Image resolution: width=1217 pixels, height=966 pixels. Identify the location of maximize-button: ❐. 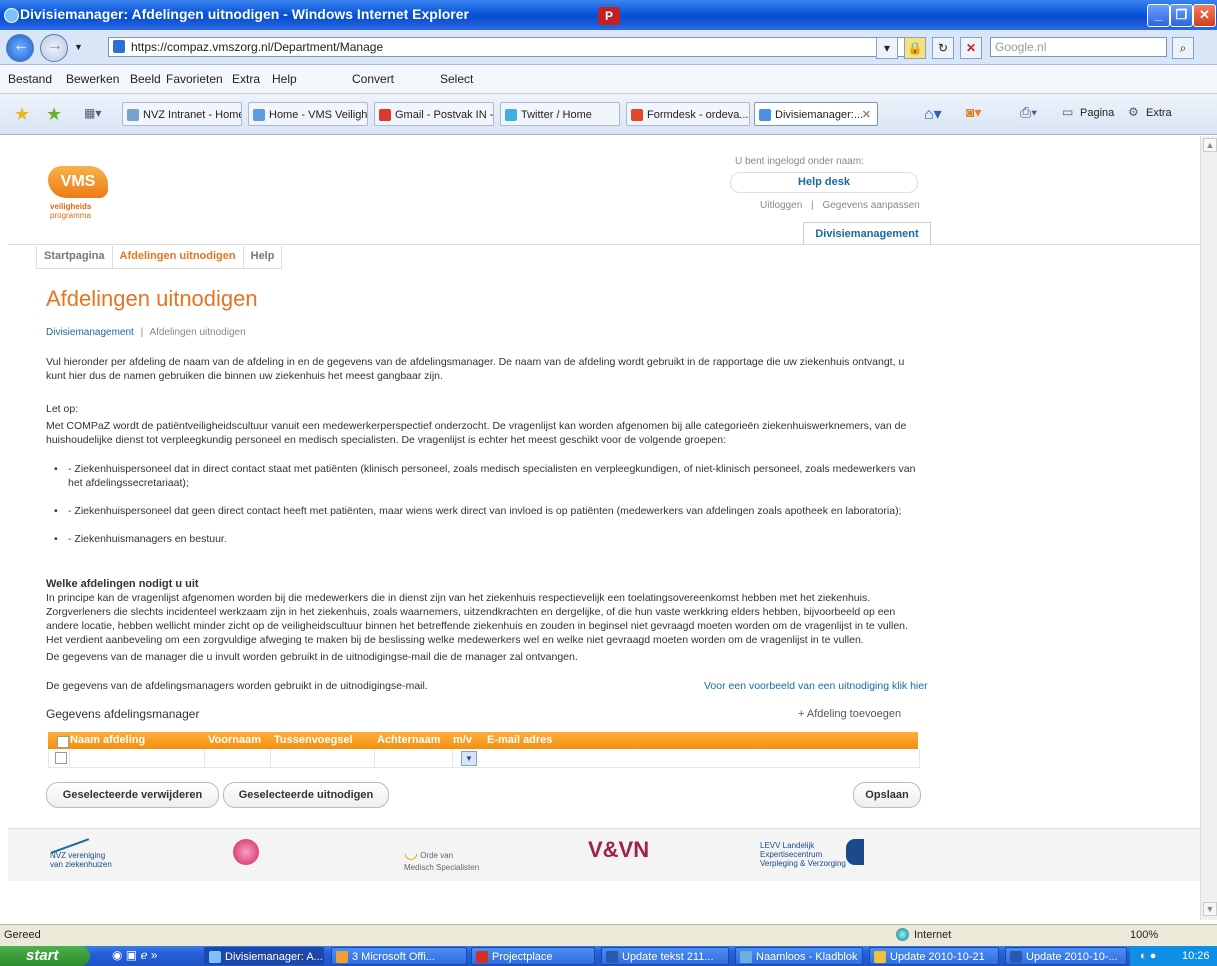
(1181, 15).